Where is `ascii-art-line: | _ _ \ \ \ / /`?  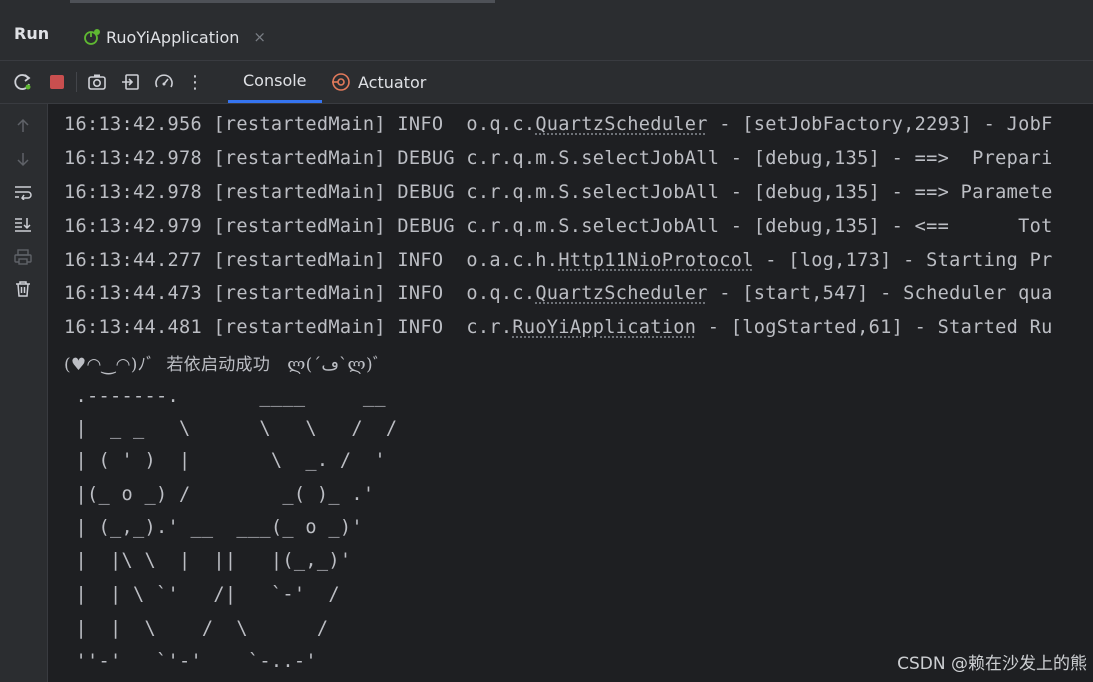 ascii-art-line: | _ _ \ \ \ / / is located at coordinates (231, 428).